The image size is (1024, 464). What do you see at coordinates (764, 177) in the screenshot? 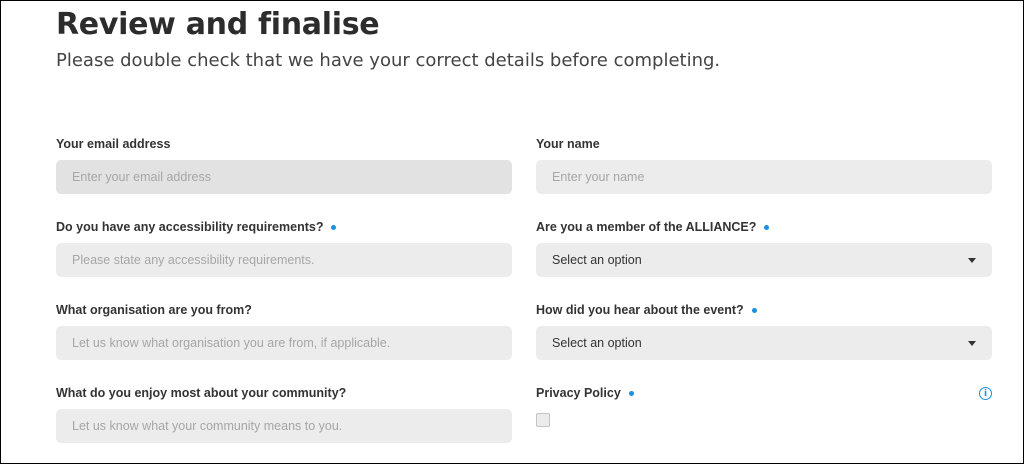
I see `name-field: Enter your name` at bounding box center [764, 177].